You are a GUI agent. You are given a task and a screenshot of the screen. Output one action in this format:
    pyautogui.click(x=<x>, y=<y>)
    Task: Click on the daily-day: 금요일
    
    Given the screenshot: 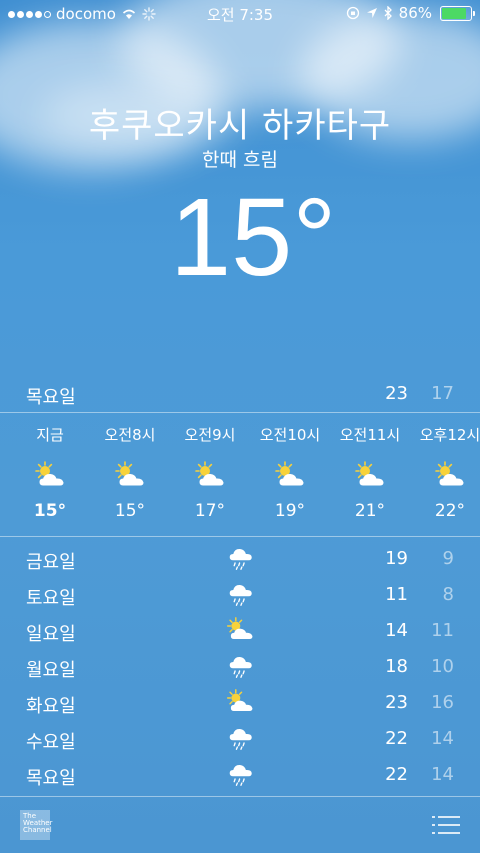 What is the action you would take?
    pyautogui.click(x=51, y=562)
    